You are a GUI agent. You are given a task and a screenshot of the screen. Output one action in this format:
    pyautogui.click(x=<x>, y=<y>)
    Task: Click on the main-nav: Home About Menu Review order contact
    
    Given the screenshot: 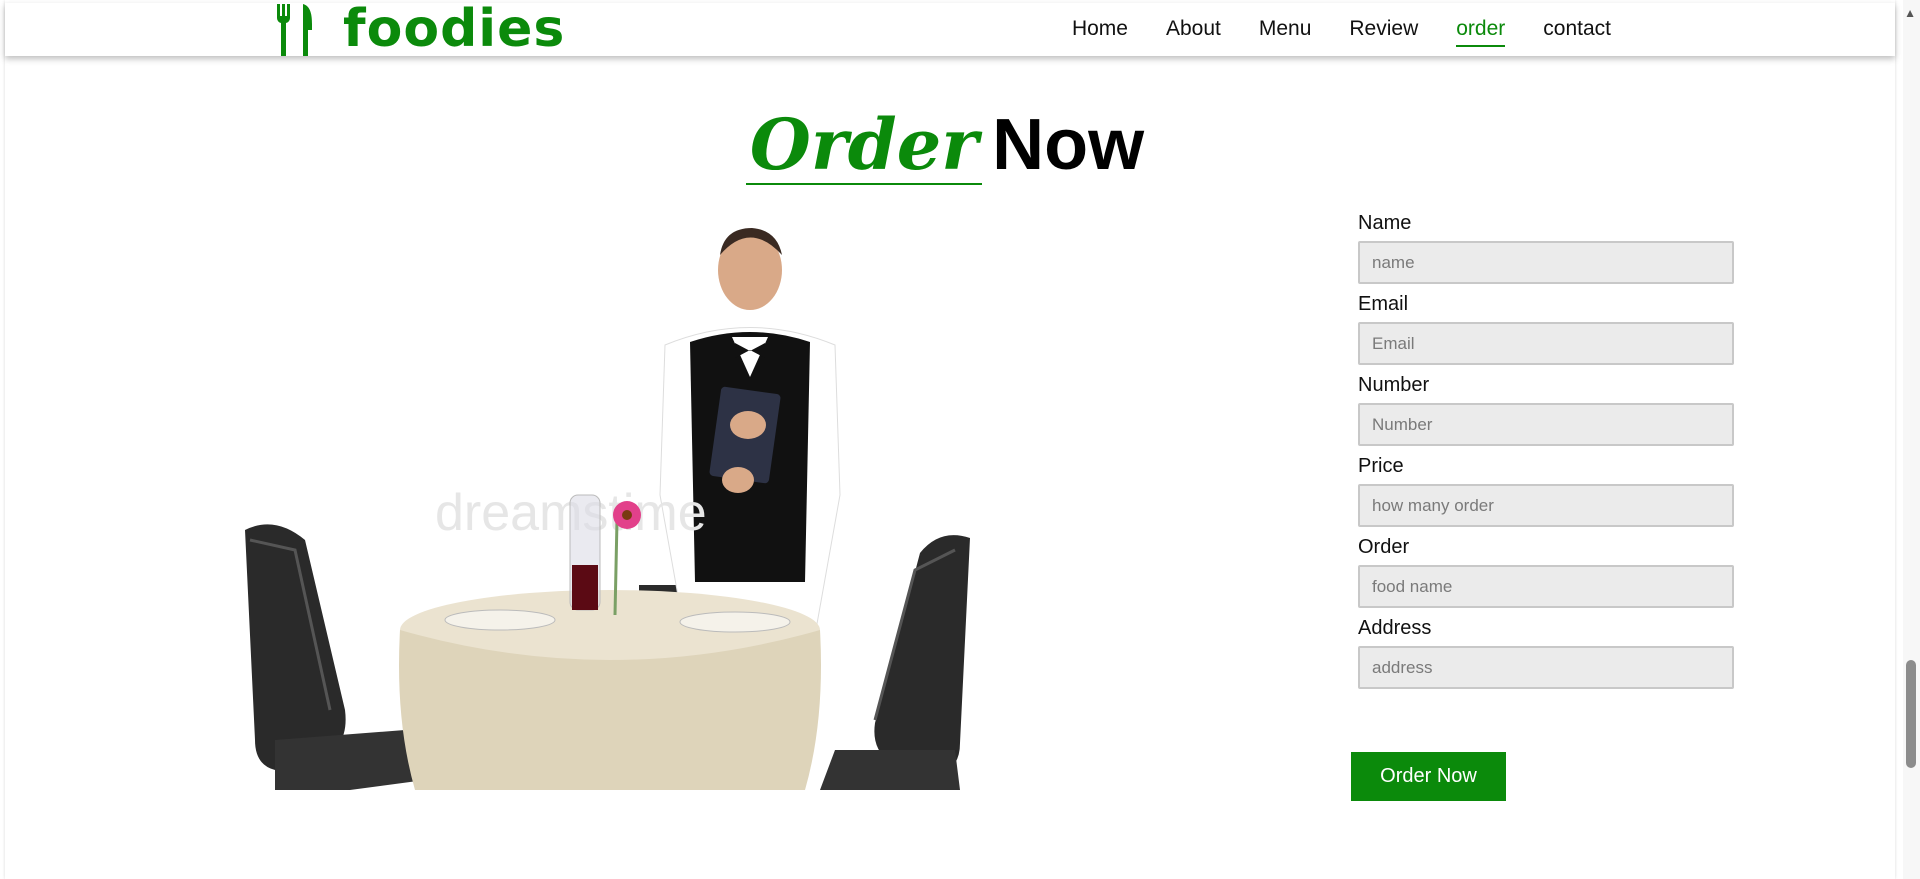 What is the action you would take?
    pyautogui.click(x=1341, y=29)
    